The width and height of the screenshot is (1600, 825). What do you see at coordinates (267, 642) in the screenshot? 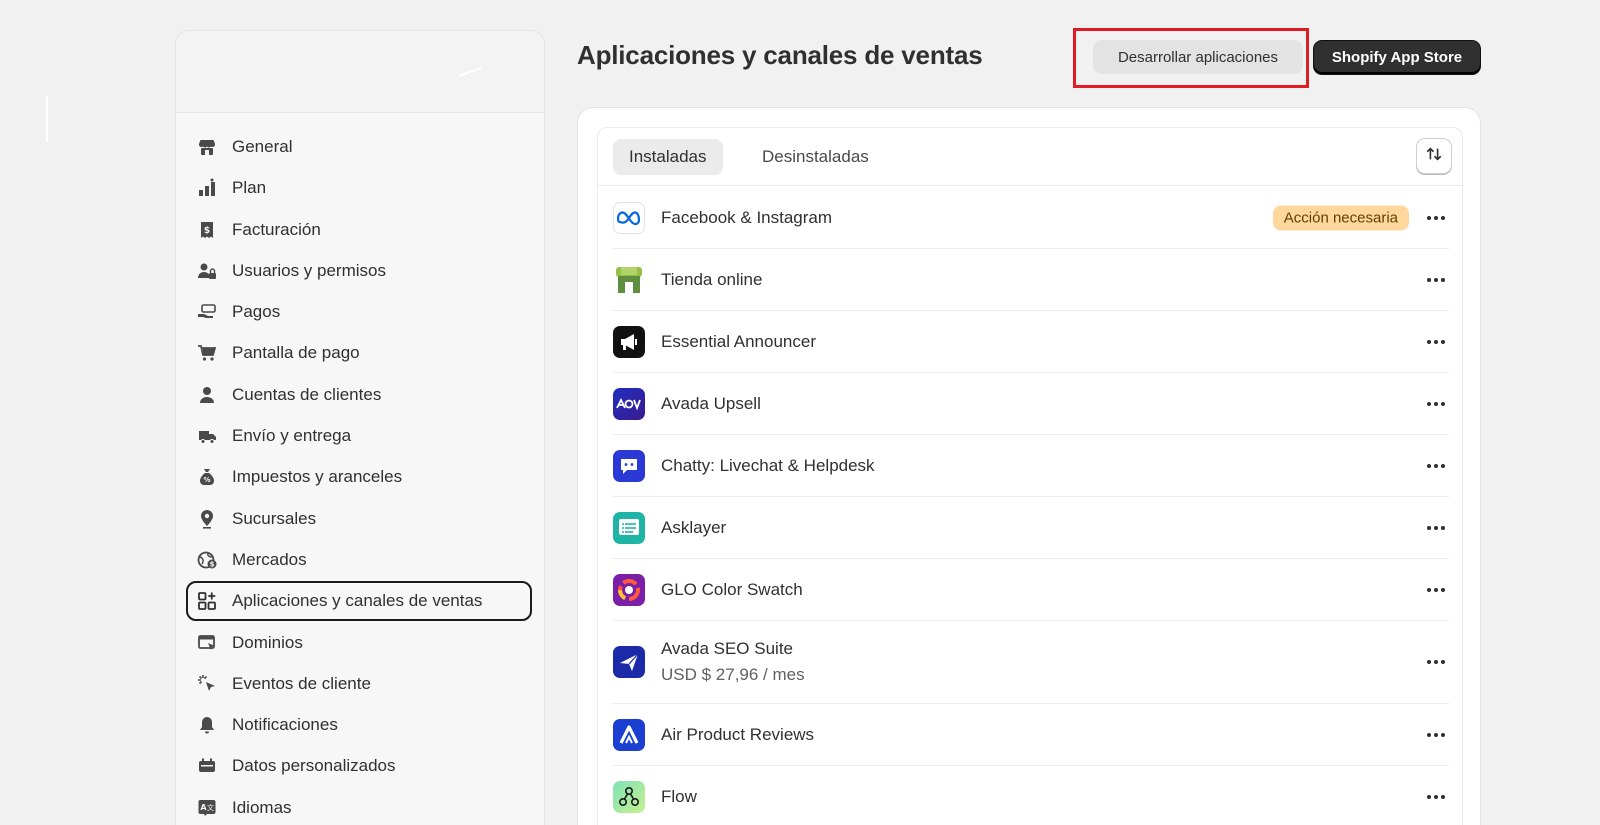
I see `sidebar-item-label: Dominios` at bounding box center [267, 642].